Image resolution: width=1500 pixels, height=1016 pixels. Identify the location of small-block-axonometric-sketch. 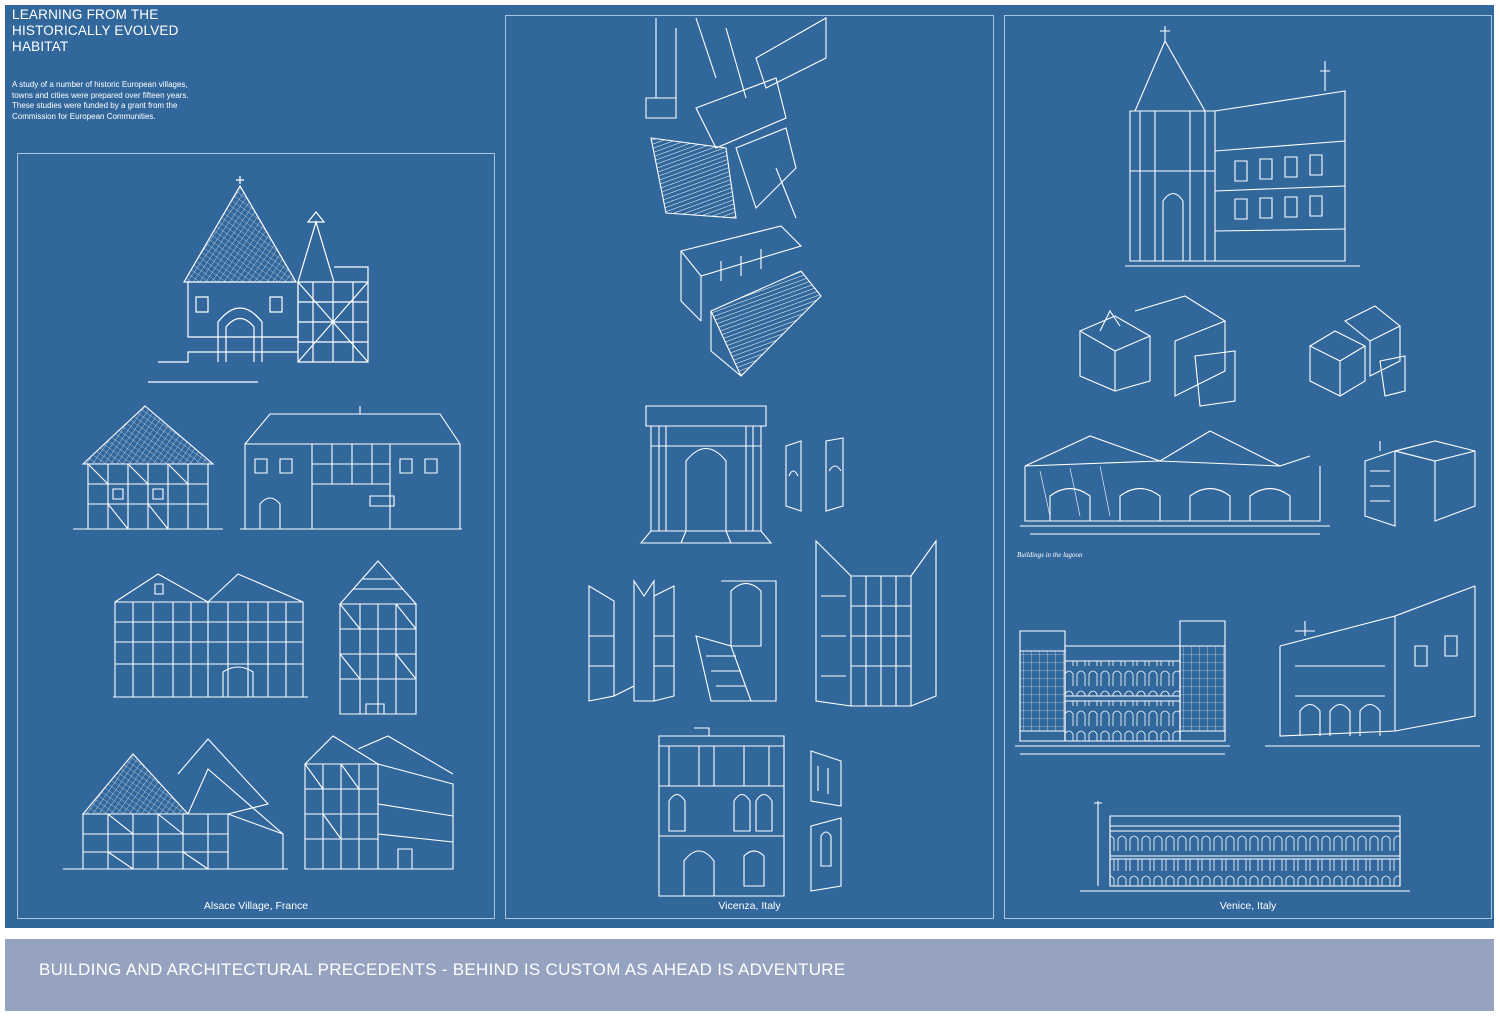
(1360, 351).